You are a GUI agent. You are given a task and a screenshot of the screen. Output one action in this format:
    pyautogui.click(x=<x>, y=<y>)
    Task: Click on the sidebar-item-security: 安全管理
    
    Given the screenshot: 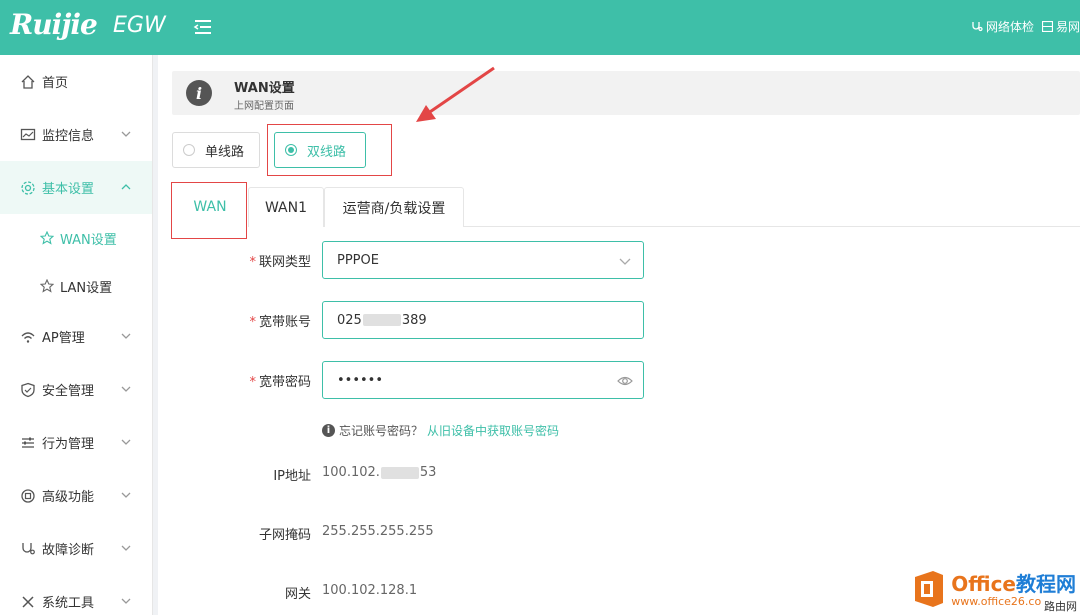 What is the action you would take?
    pyautogui.click(x=76, y=389)
    